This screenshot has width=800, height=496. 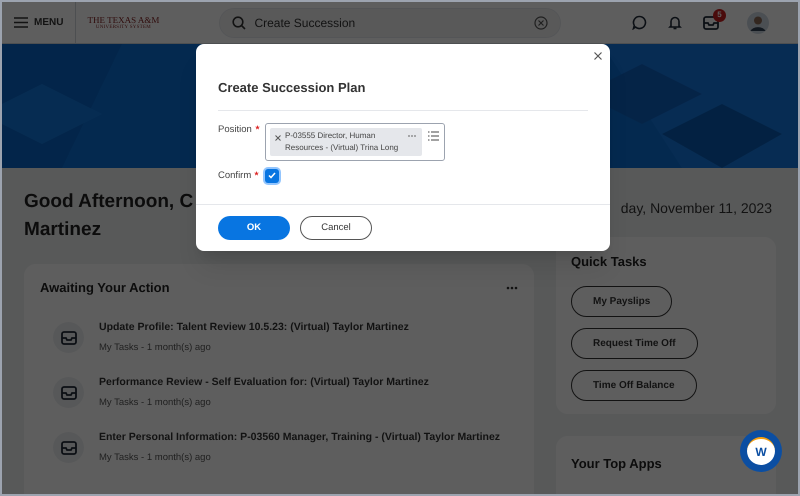 What do you see at coordinates (235, 175) in the screenshot?
I see `field-label: Confirm` at bounding box center [235, 175].